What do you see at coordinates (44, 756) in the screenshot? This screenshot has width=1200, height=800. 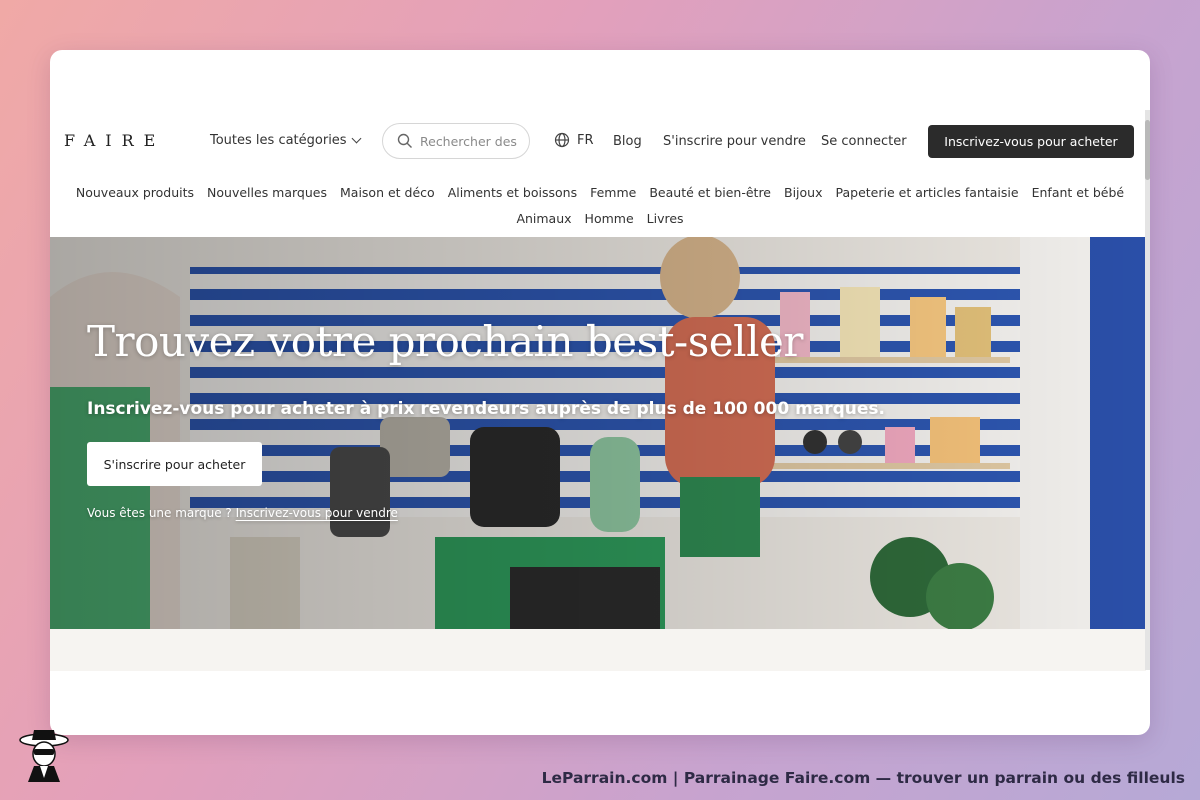 I see `mascot-logo` at bounding box center [44, 756].